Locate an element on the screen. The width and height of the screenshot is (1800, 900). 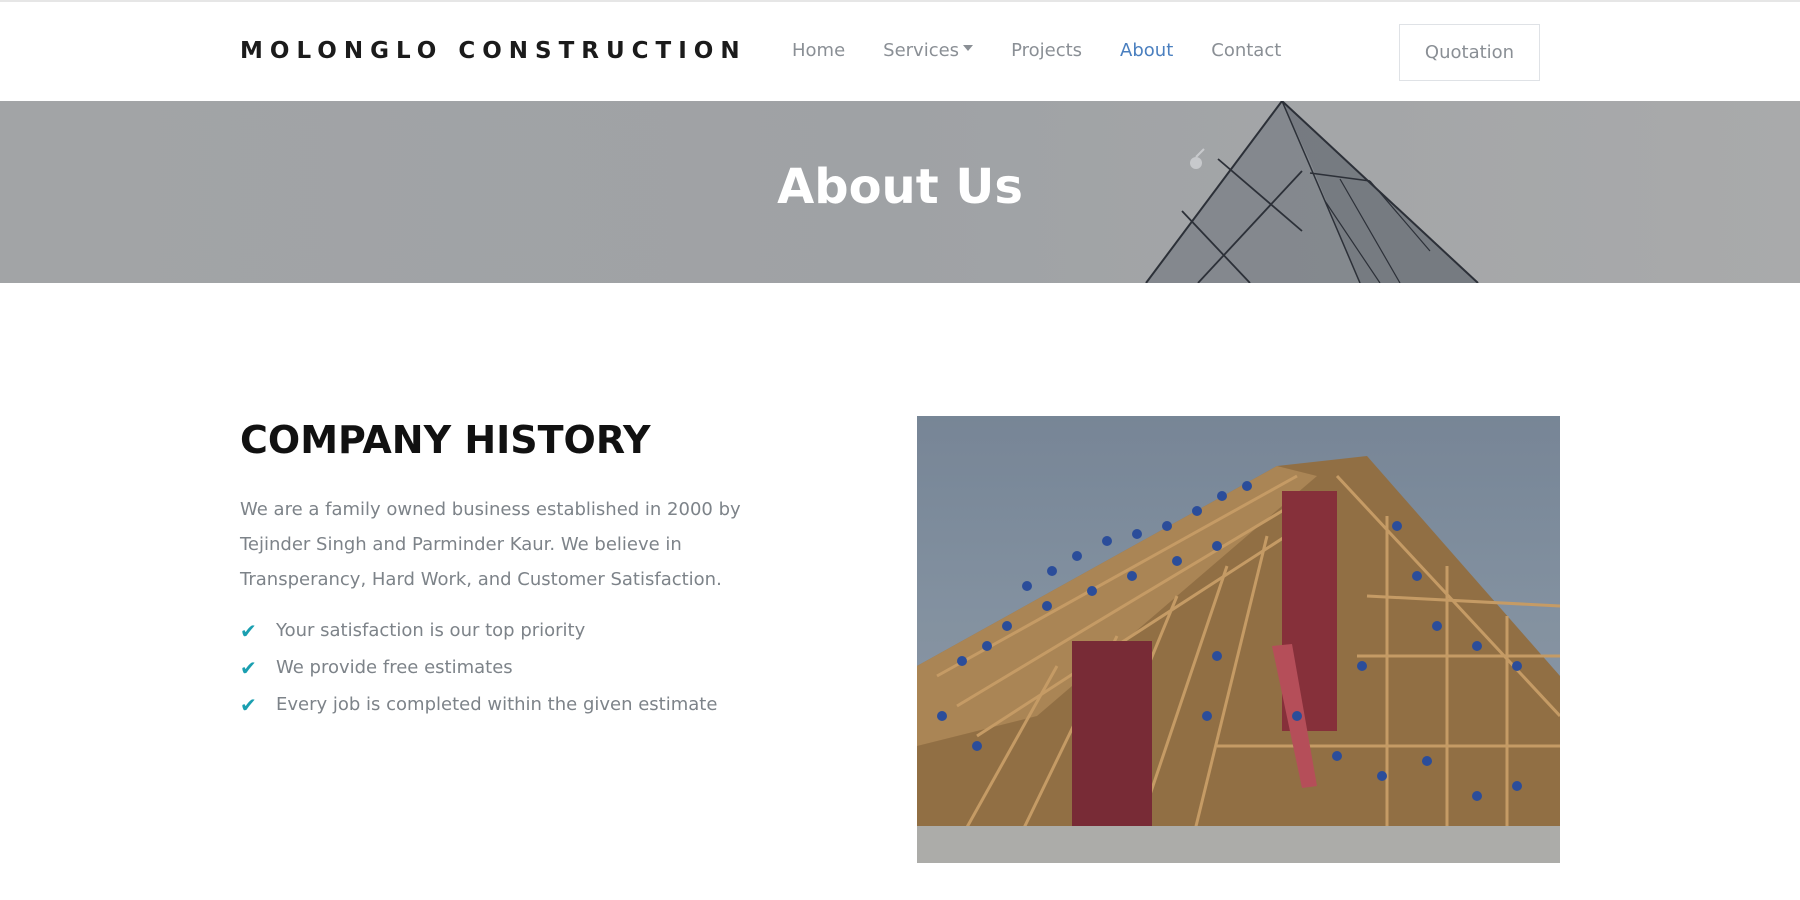
list-item: ✔ Your satisfaction is our top priority is located at coordinates (478, 630).